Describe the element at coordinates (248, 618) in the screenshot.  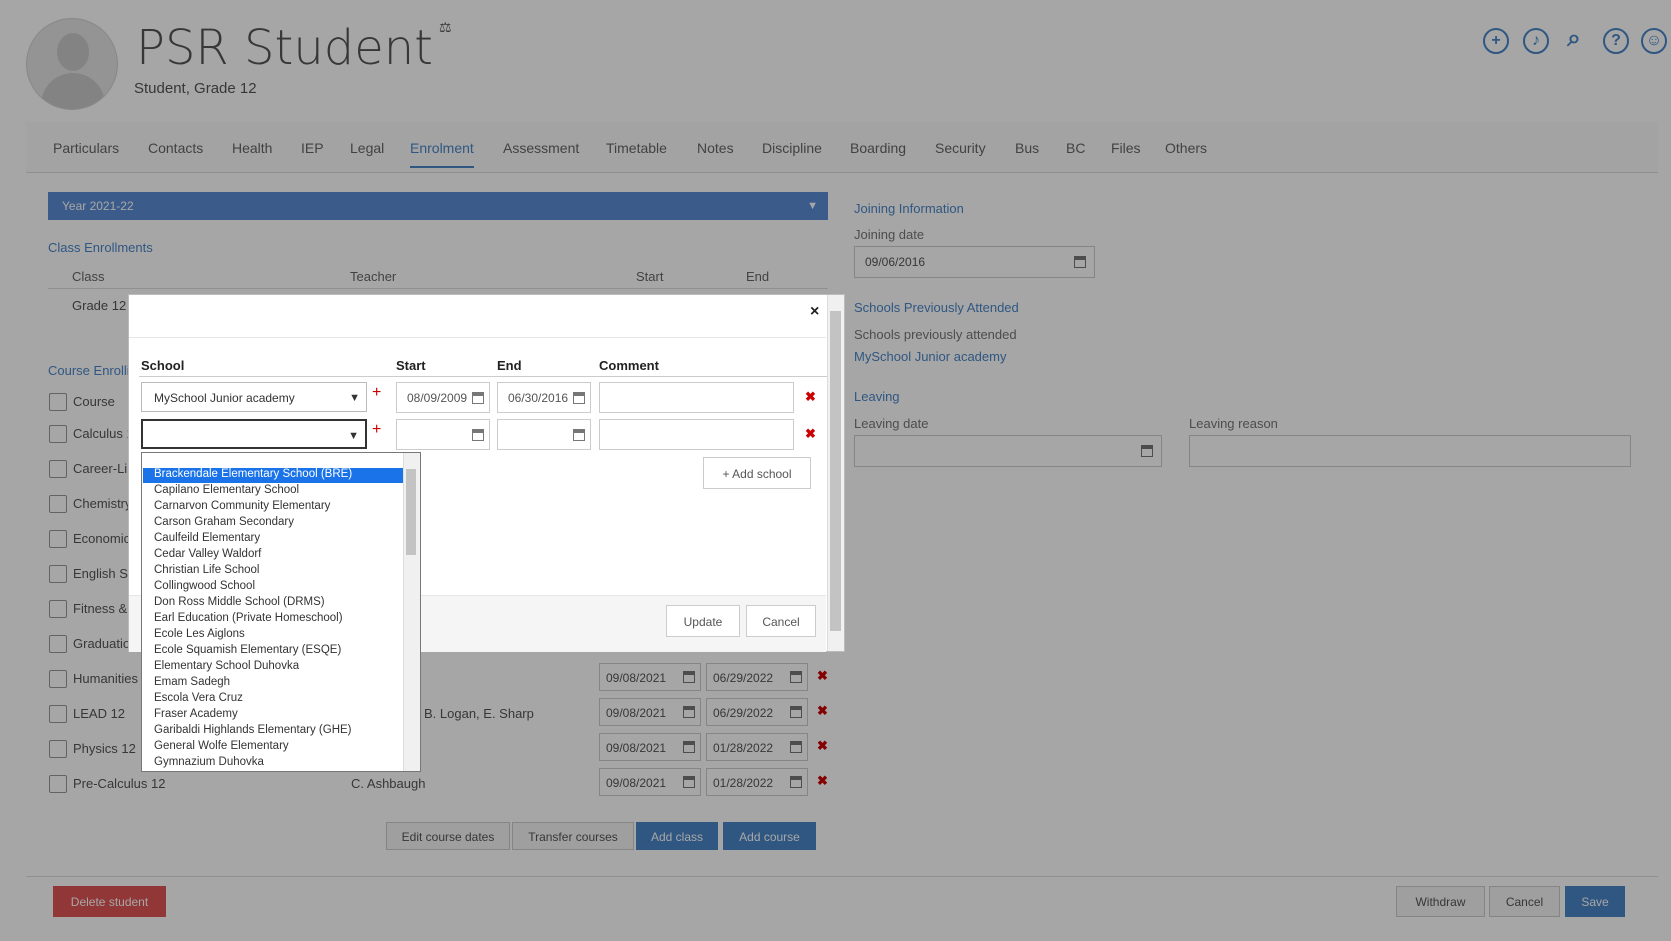
I see `dropdown-option: Earl Education (Private Homeschool)` at that location.